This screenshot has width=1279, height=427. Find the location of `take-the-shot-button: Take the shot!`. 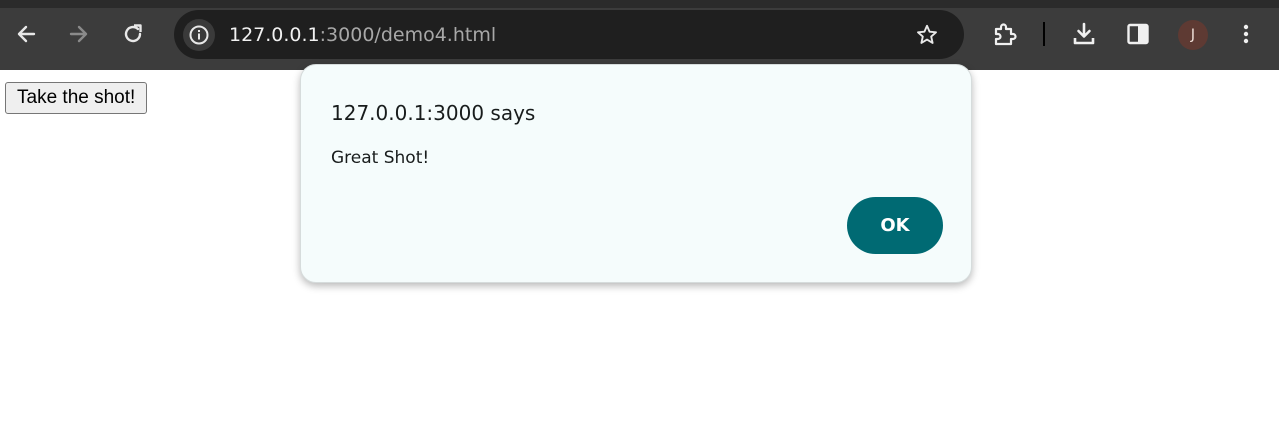

take-the-shot-button: Take the shot! is located at coordinates (76, 98).